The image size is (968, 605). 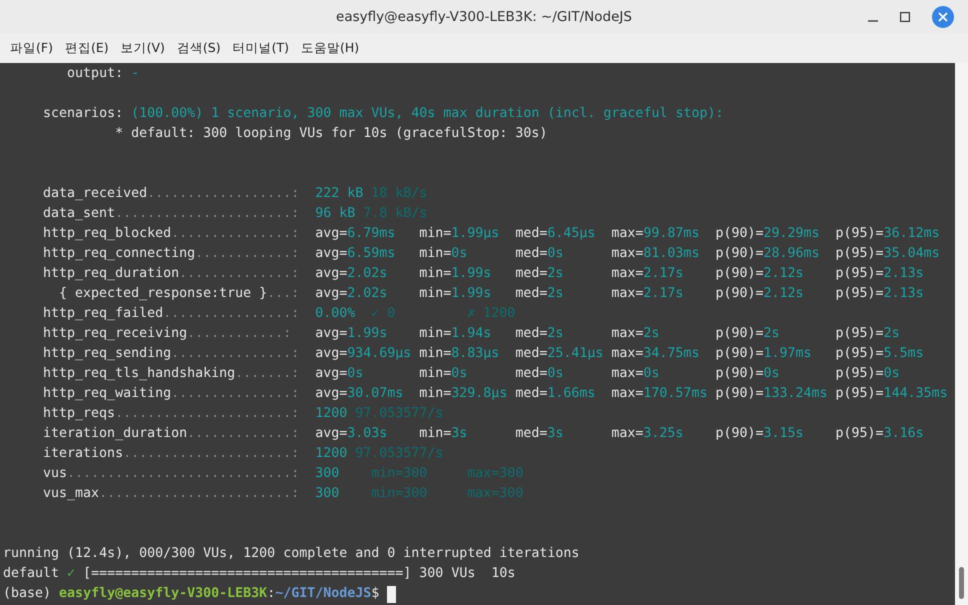 I want to click on terminal-line: (base) easyfly@easyfly-V300-LEB3K:~/GIT/NodeJS$, so click(x=479, y=594).